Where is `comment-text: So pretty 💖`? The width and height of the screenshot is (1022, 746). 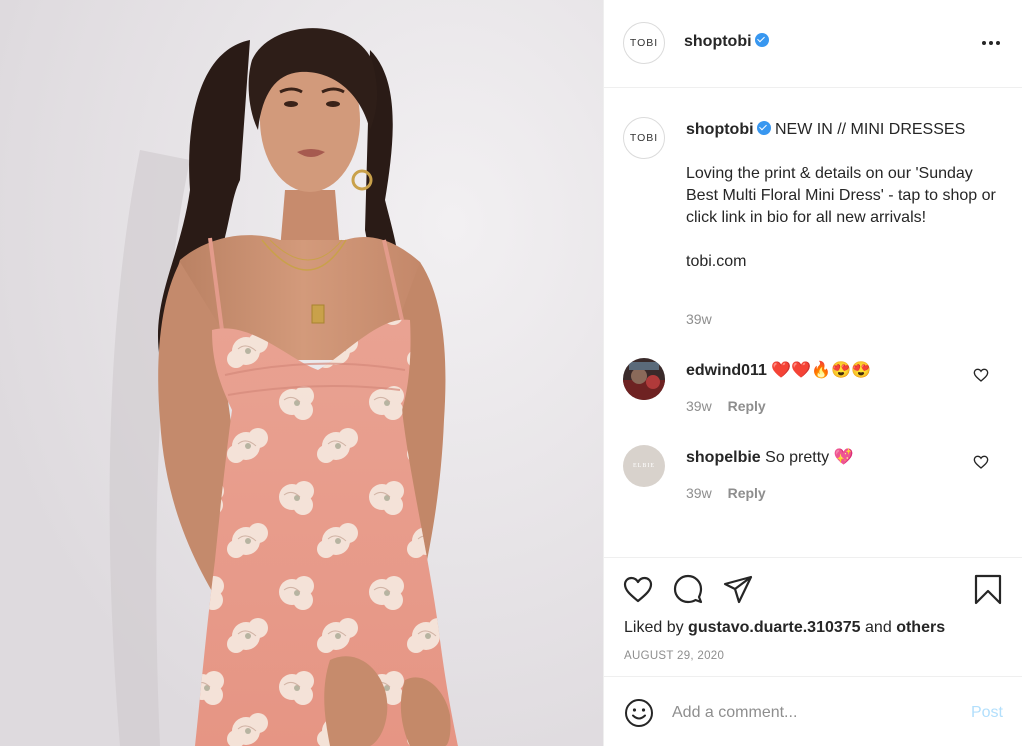 comment-text: So pretty 💖 is located at coordinates (809, 457).